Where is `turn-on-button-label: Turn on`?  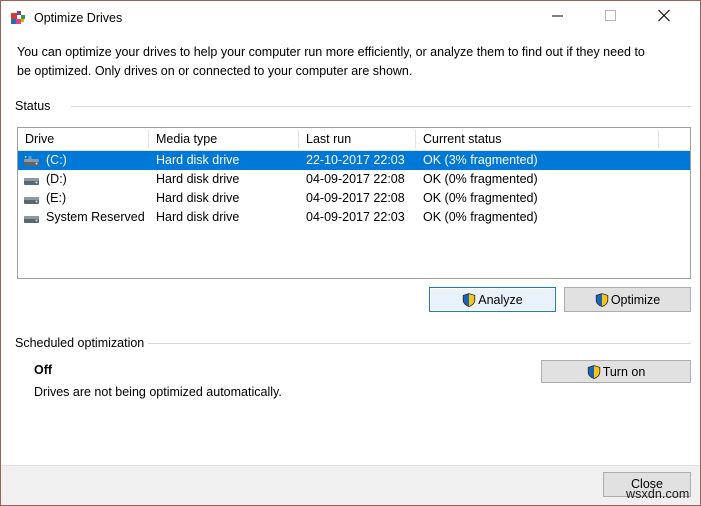 turn-on-button-label: Turn on is located at coordinates (624, 371).